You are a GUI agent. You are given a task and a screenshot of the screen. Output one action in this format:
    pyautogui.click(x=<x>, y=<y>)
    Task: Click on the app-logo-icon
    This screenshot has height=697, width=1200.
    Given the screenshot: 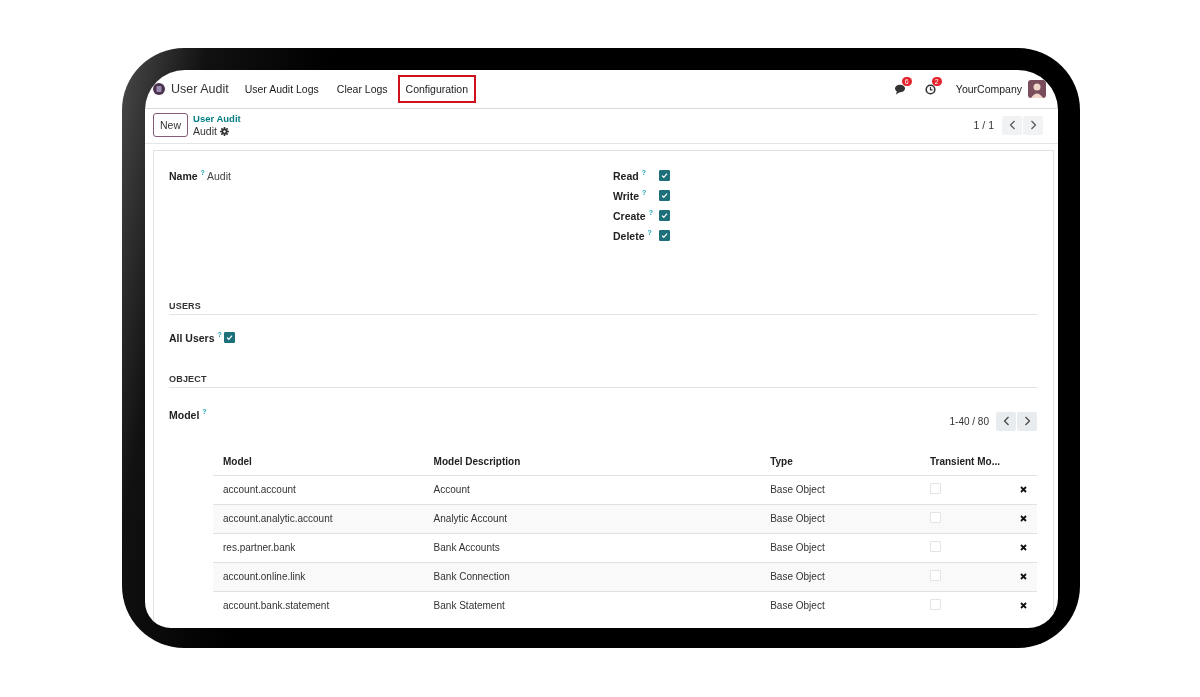 What is the action you would take?
    pyautogui.click(x=159, y=89)
    